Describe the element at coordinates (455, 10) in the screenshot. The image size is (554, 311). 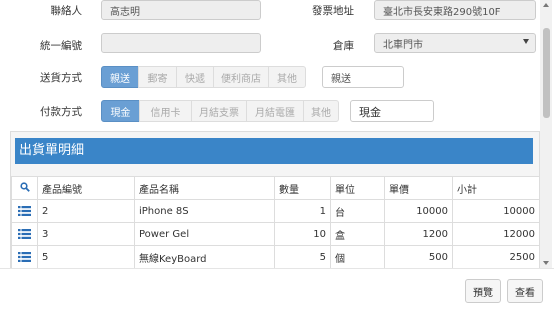
I see `invoice-address-field: 臺北市長安東路290號10F` at that location.